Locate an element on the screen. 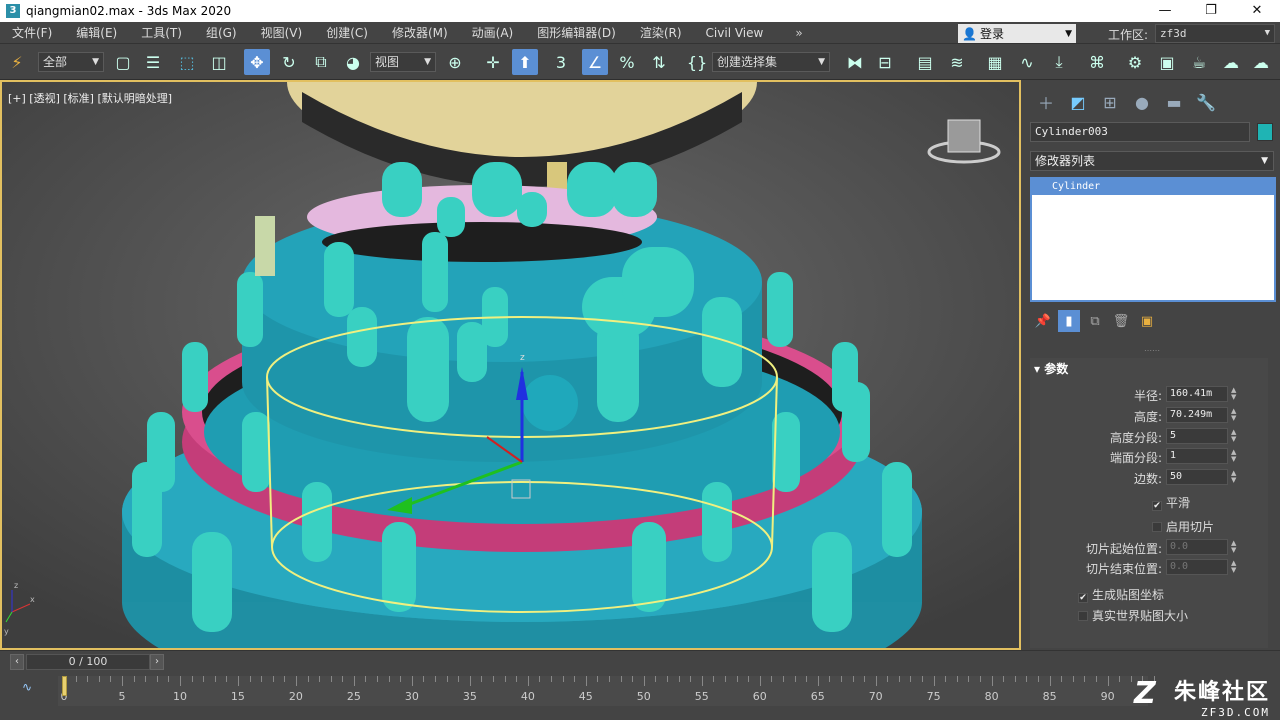 The width and height of the screenshot is (1280, 720). object-name-field: Cylinder003 is located at coordinates (1140, 132).